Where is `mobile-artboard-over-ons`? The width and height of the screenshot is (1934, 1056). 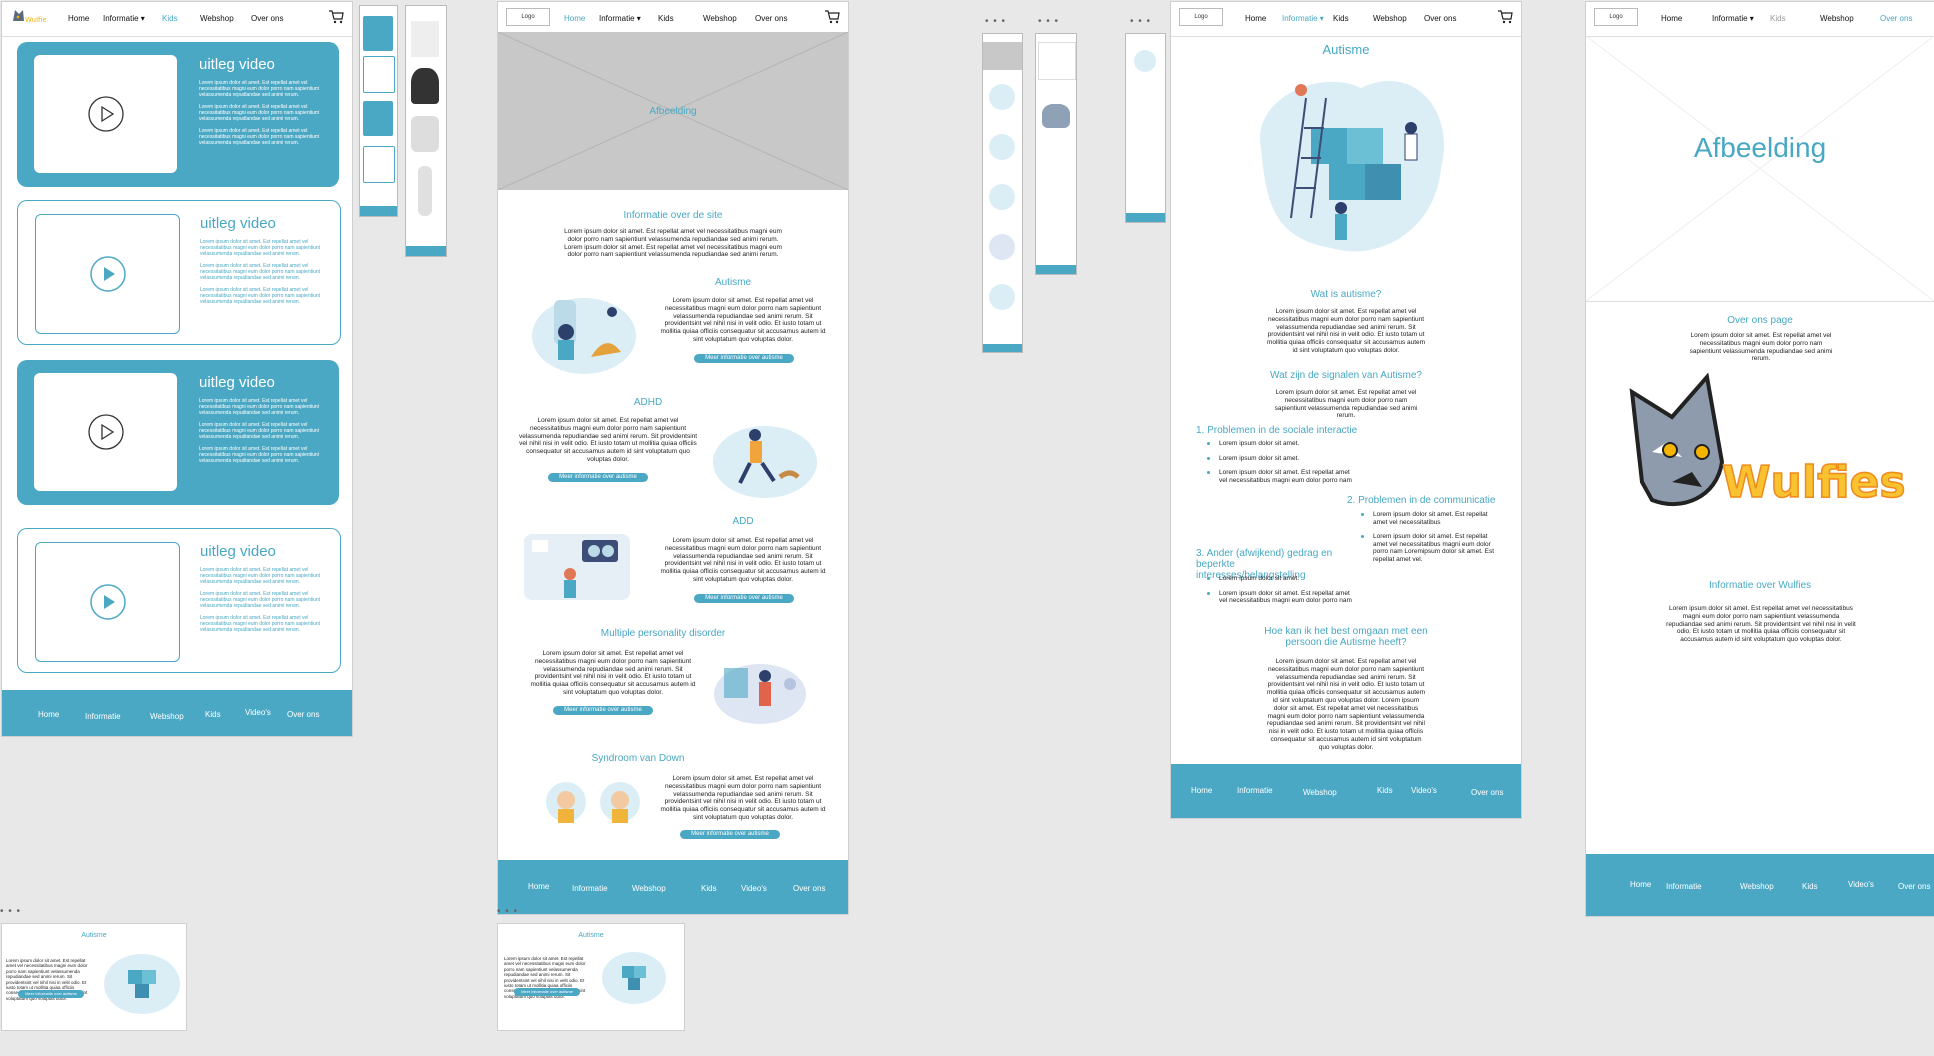
mobile-artboard-over-ons is located at coordinates (1056, 154).